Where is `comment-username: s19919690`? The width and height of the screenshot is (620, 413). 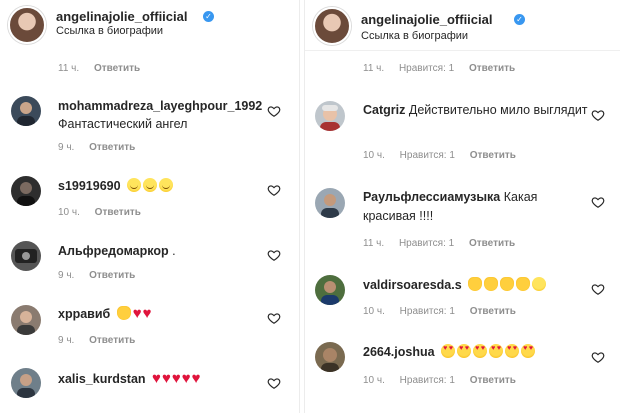
comment-username: s19919690 is located at coordinates (89, 186).